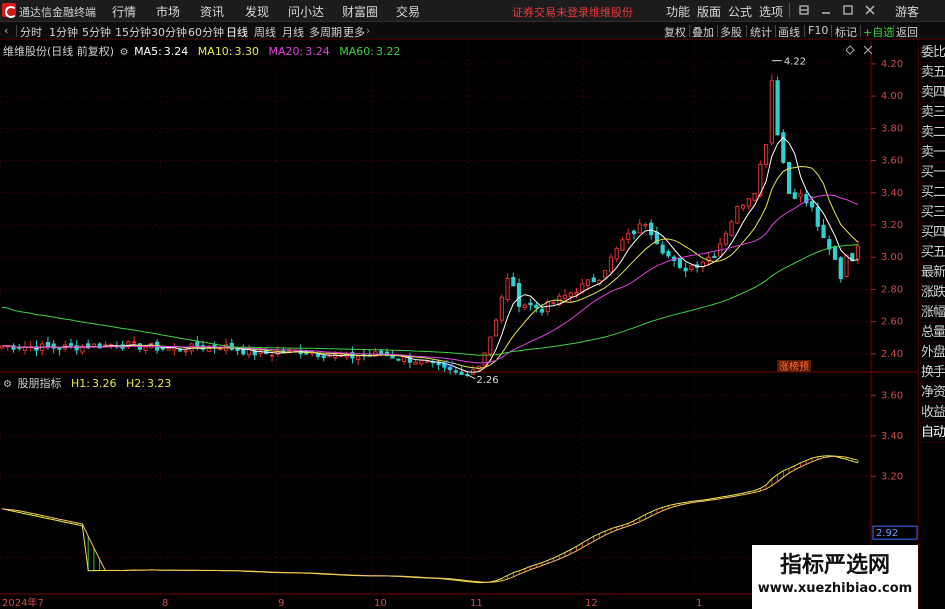 The image size is (945, 609). I want to click on tool-biaoji: 标记, so click(846, 32).